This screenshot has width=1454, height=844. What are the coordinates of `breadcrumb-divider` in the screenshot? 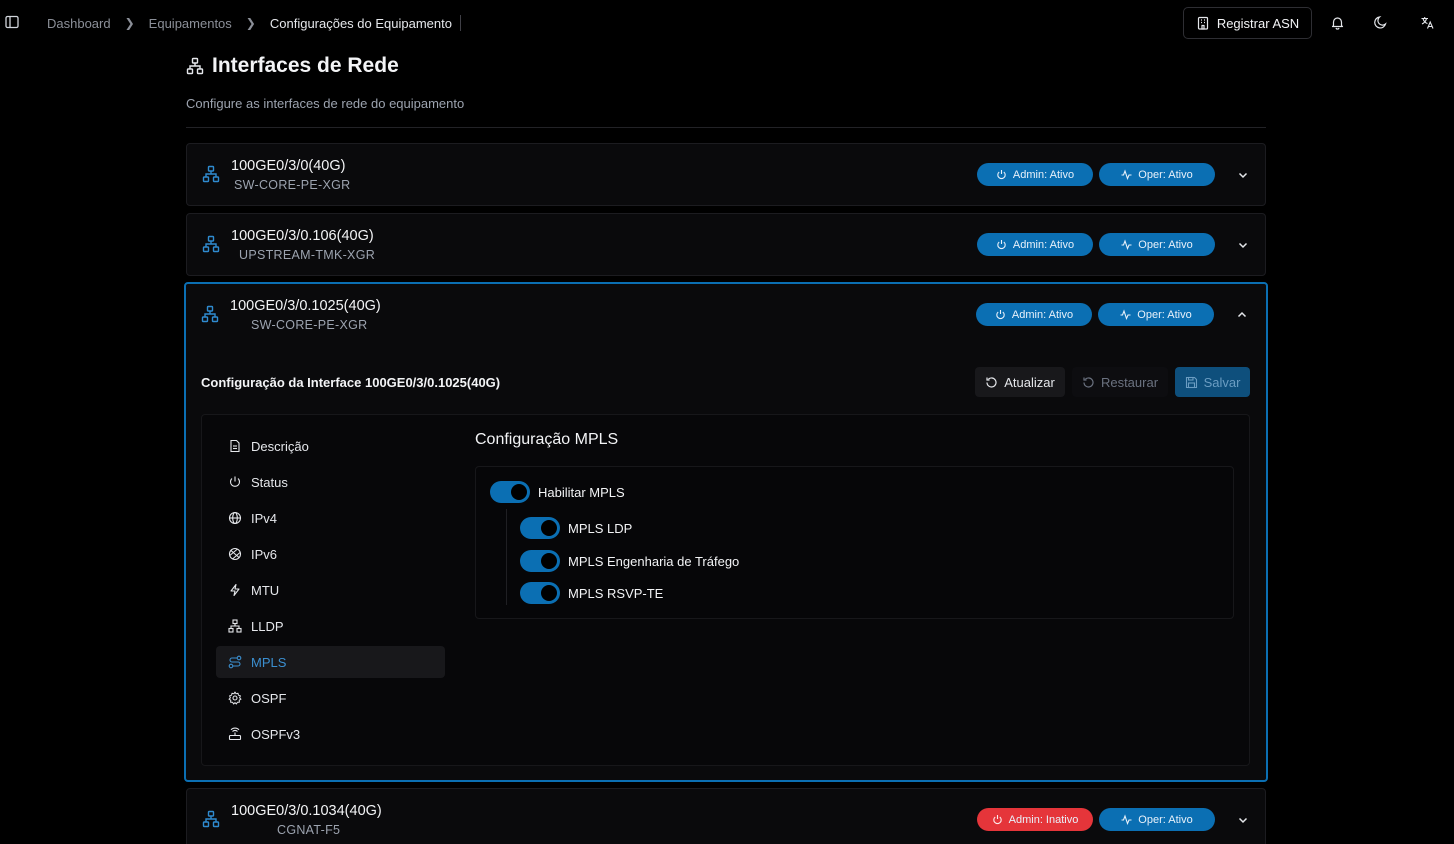 It's located at (460, 23).